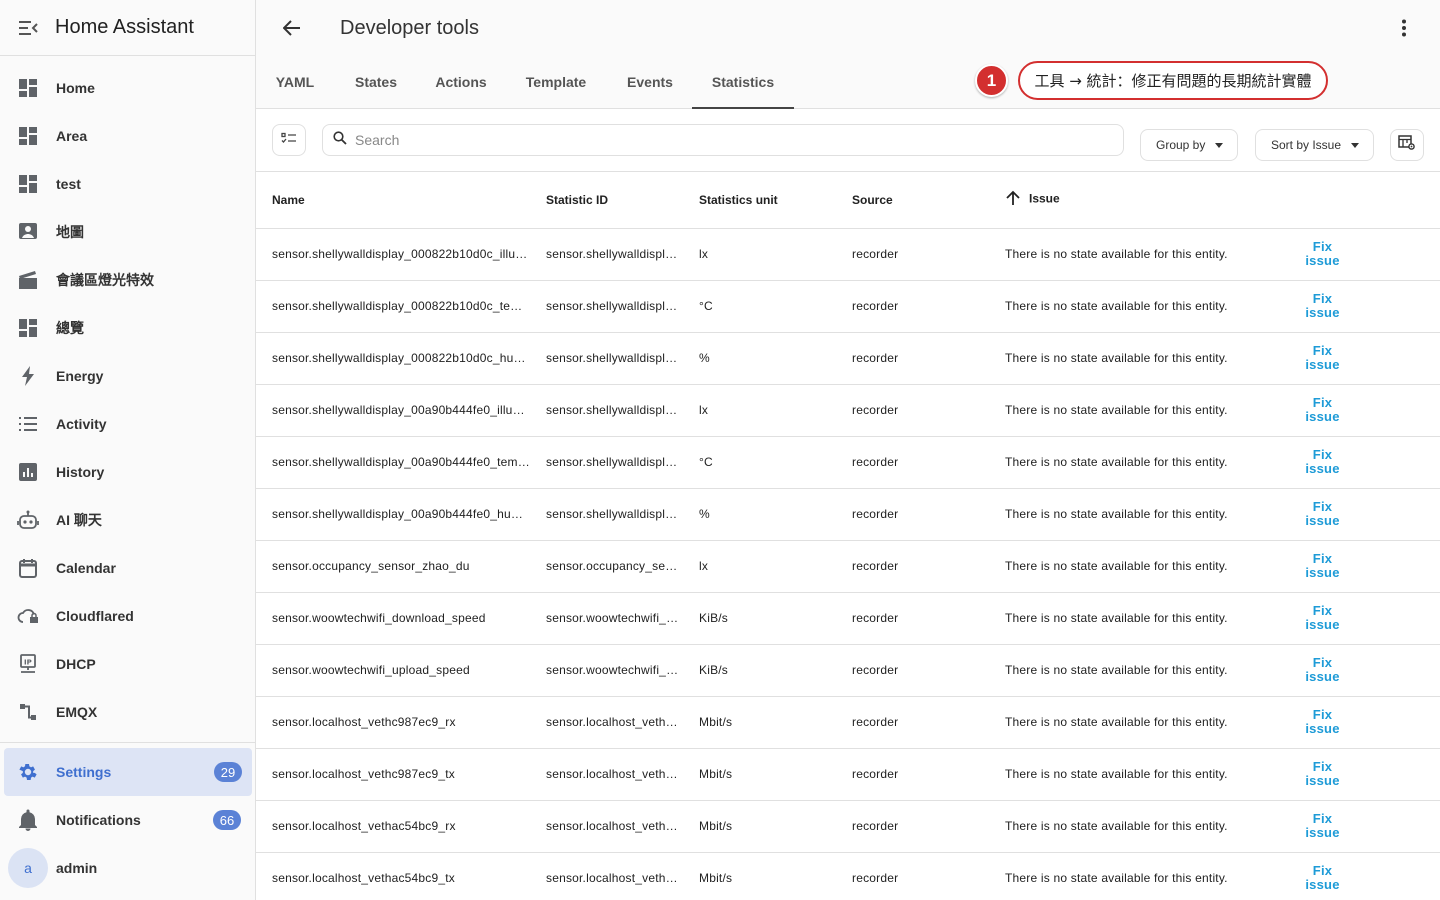 The height and width of the screenshot is (900, 1440). Describe the element at coordinates (127, 520) in the screenshot. I see `sidebar-item-ai-: AI 聊天` at that location.